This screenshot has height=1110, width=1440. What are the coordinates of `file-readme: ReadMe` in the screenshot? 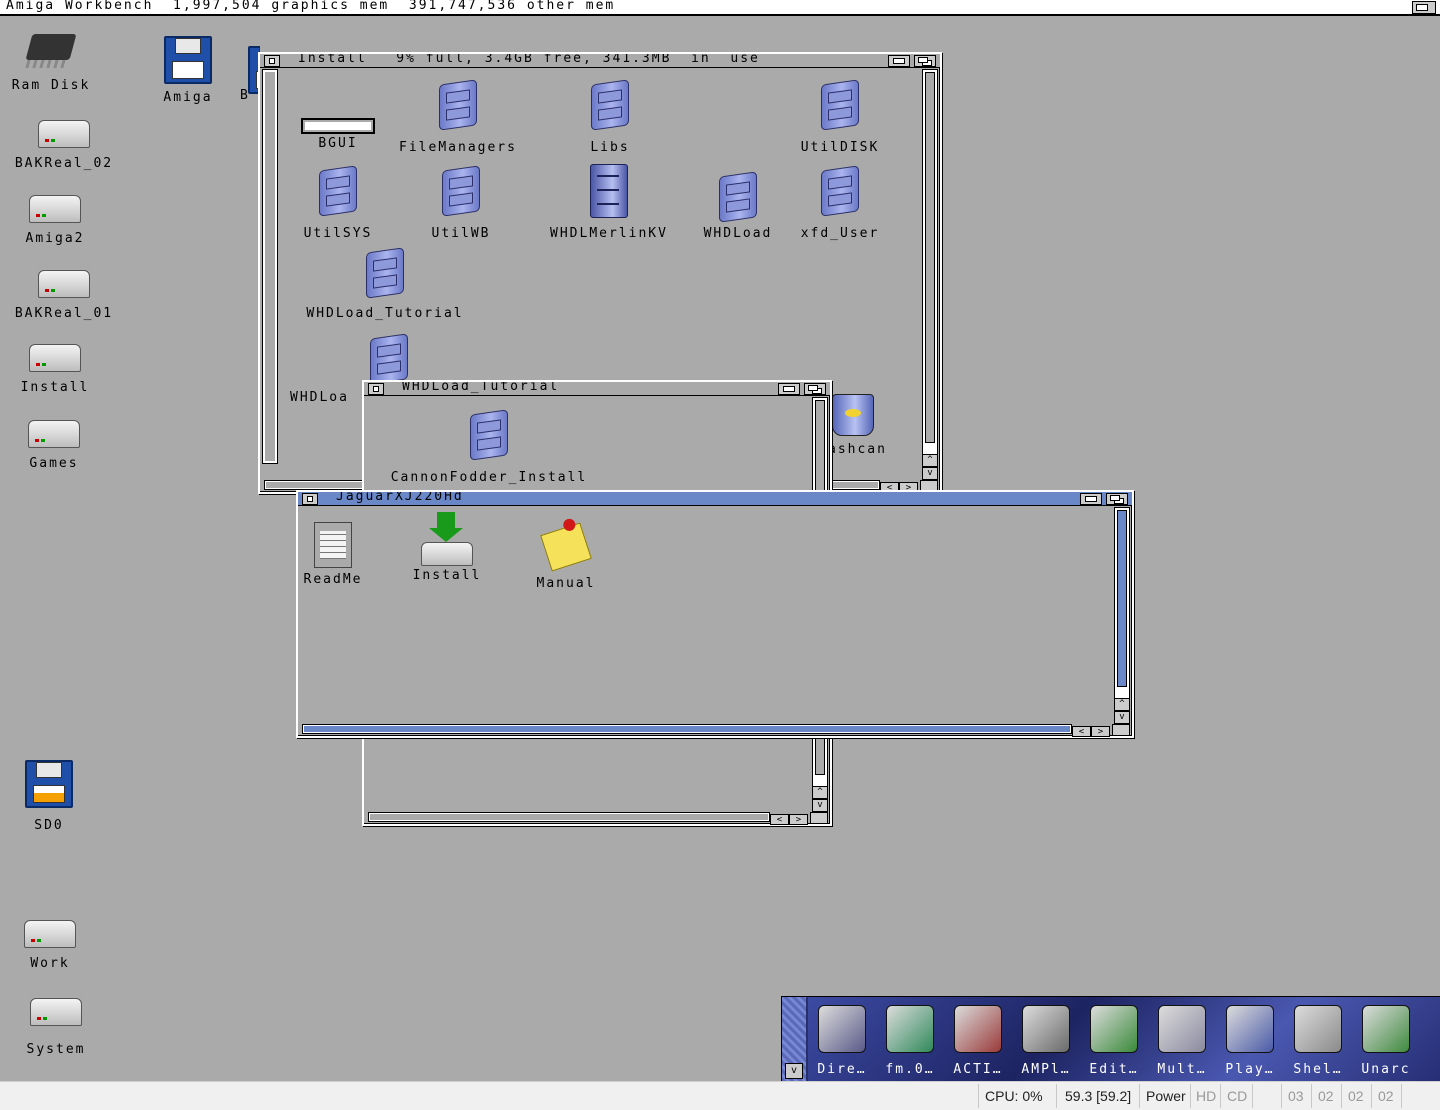 It's located at (333, 554).